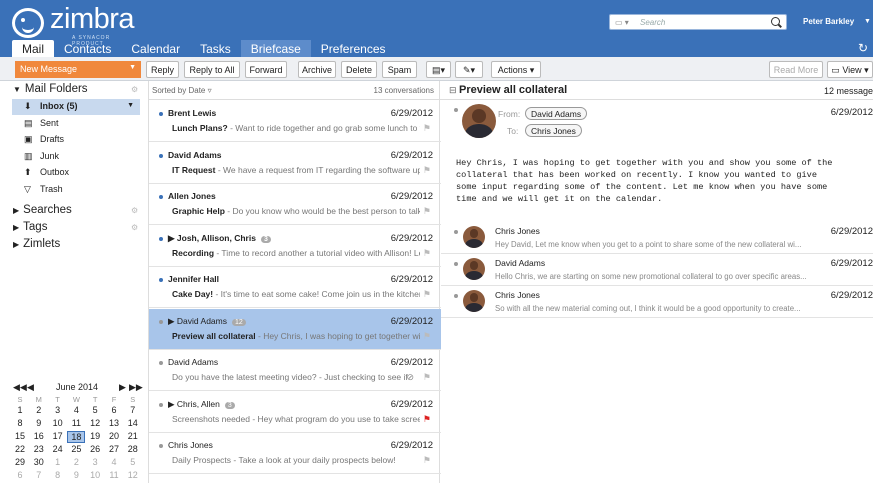 This screenshot has width=873, height=483. What do you see at coordinates (556, 113) in the screenshot?
I see `from-address: David Adams` at bounding box center [556, 113].